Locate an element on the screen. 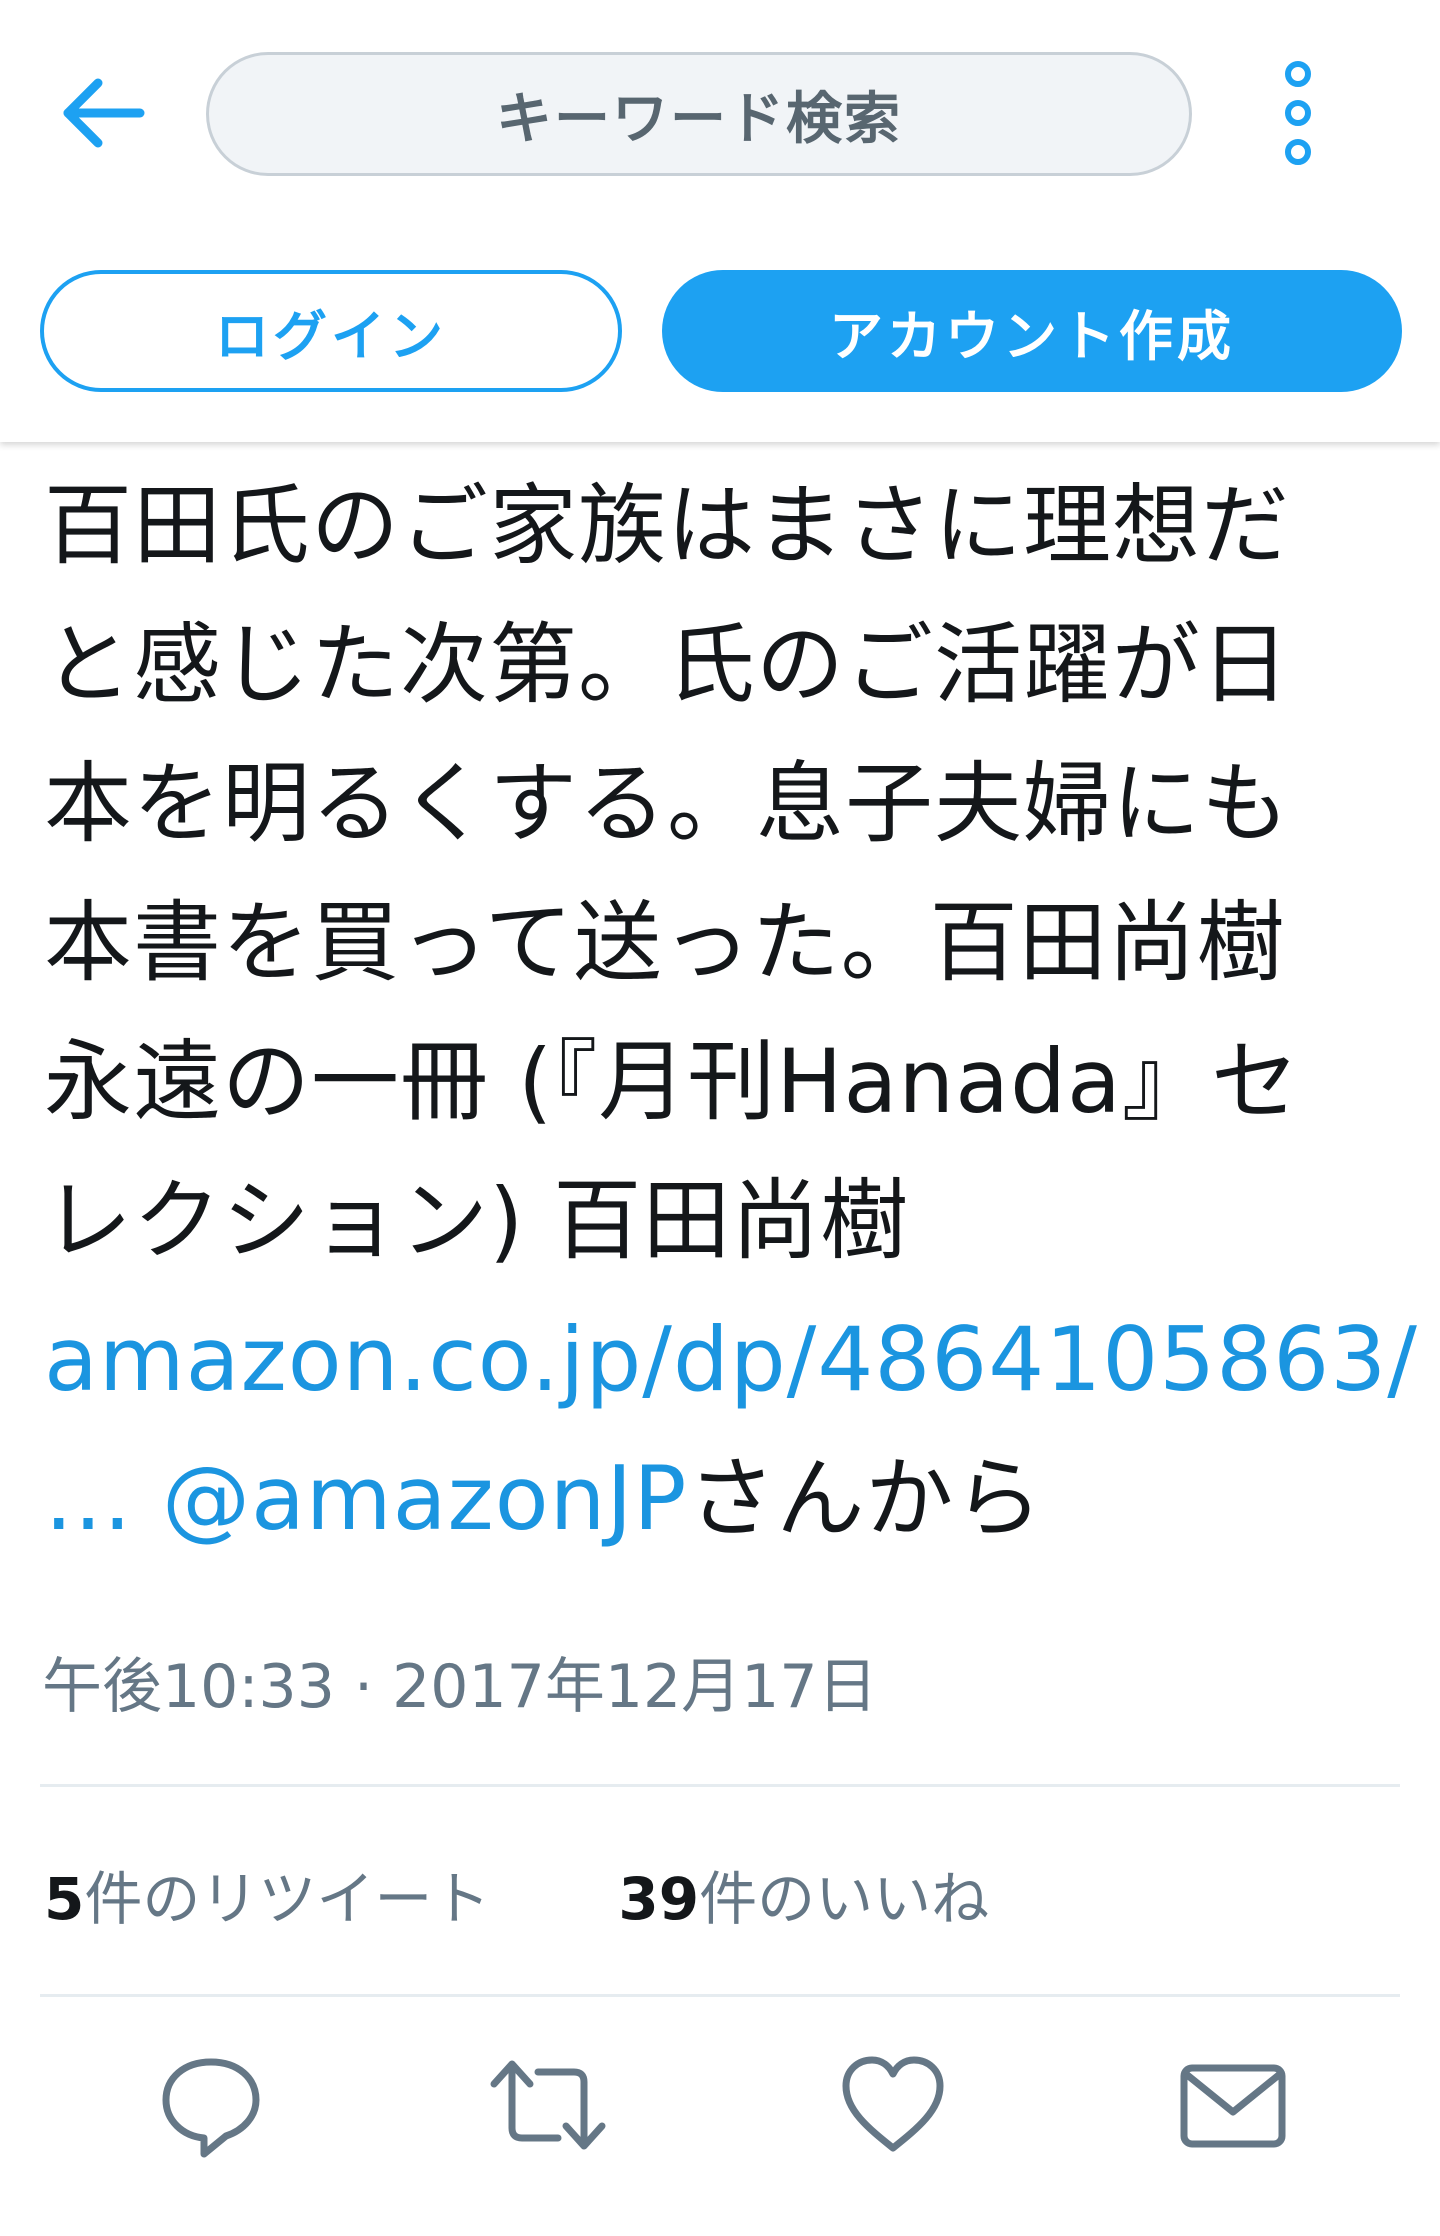 The height and width of the screenshot is (2236, 1440). search-input: キーワード検索 is located at coordinates (699, 114).